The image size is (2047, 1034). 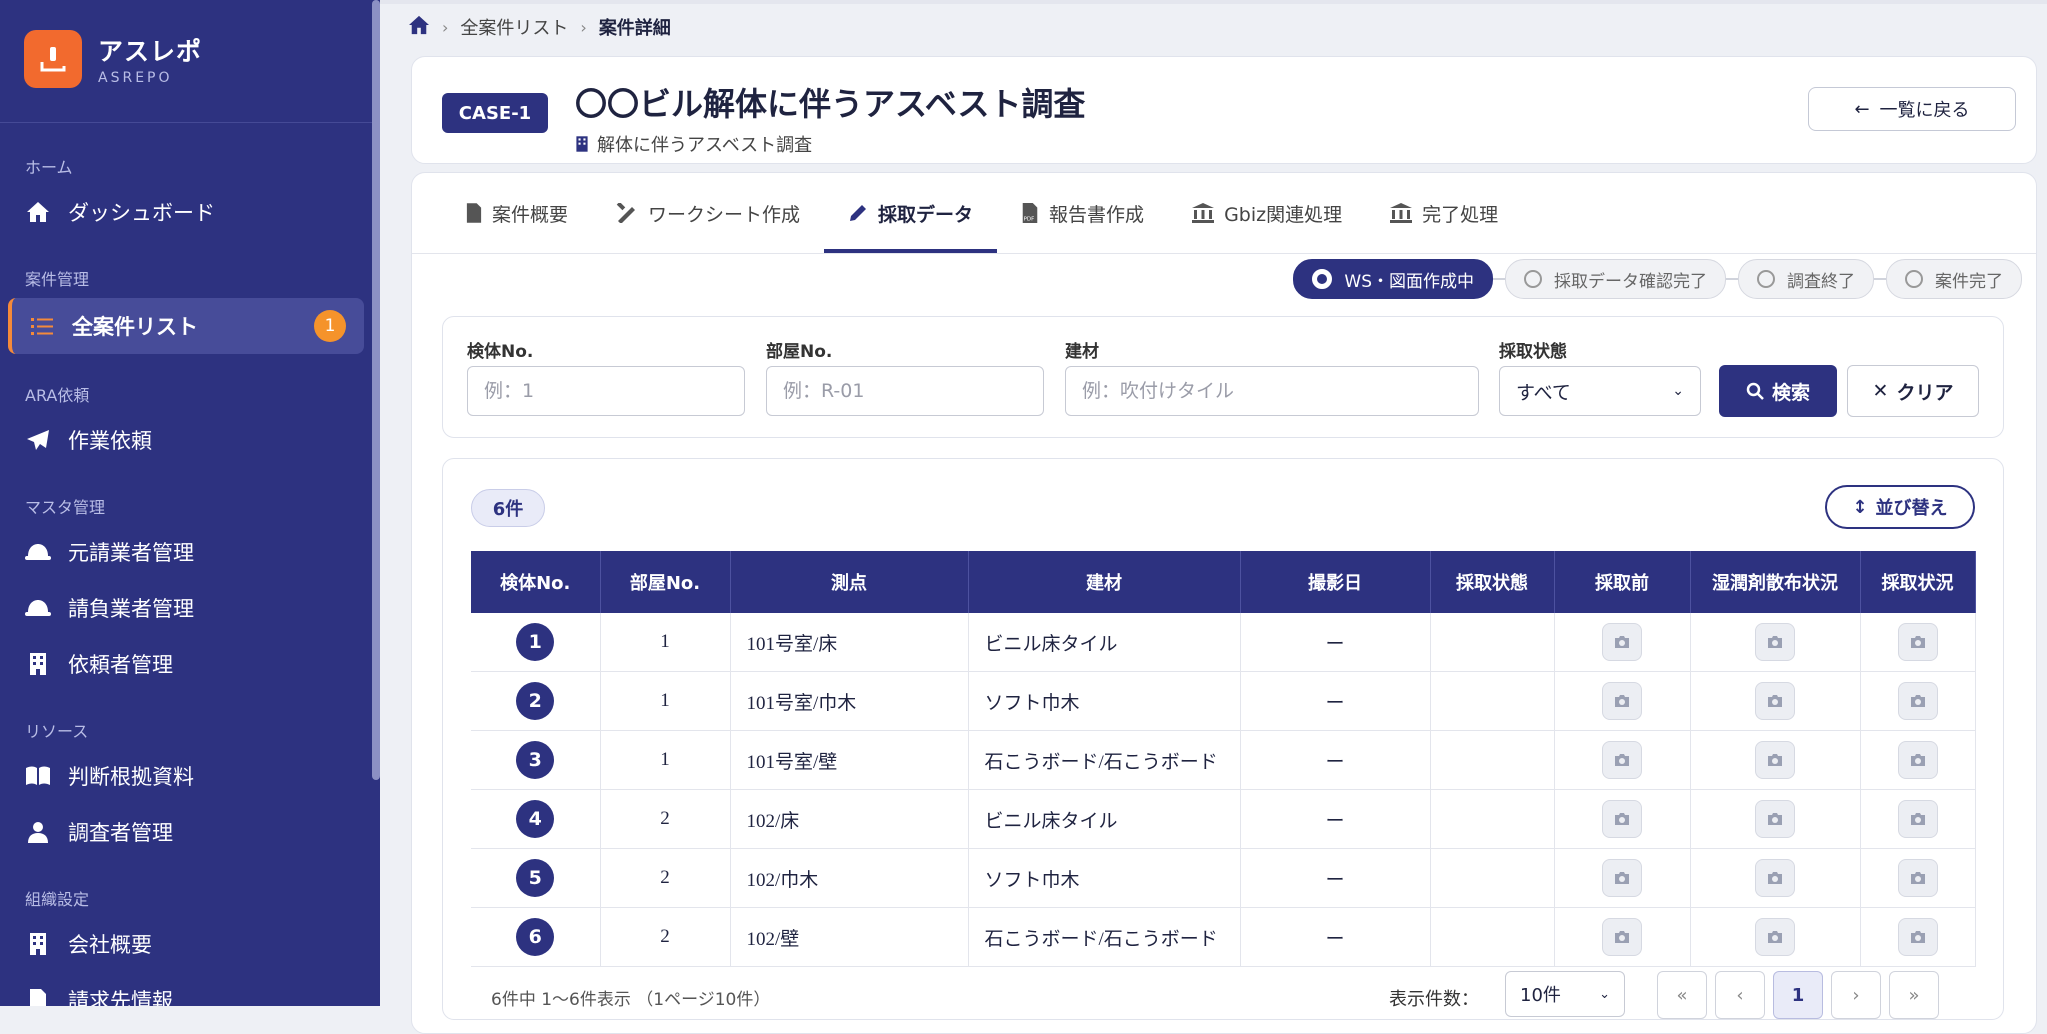 What do you see at coordinates (1283, 214) in the screenshot?
I see `tab-label: Gbiz関連処理` at bounding box center [1283, 214].